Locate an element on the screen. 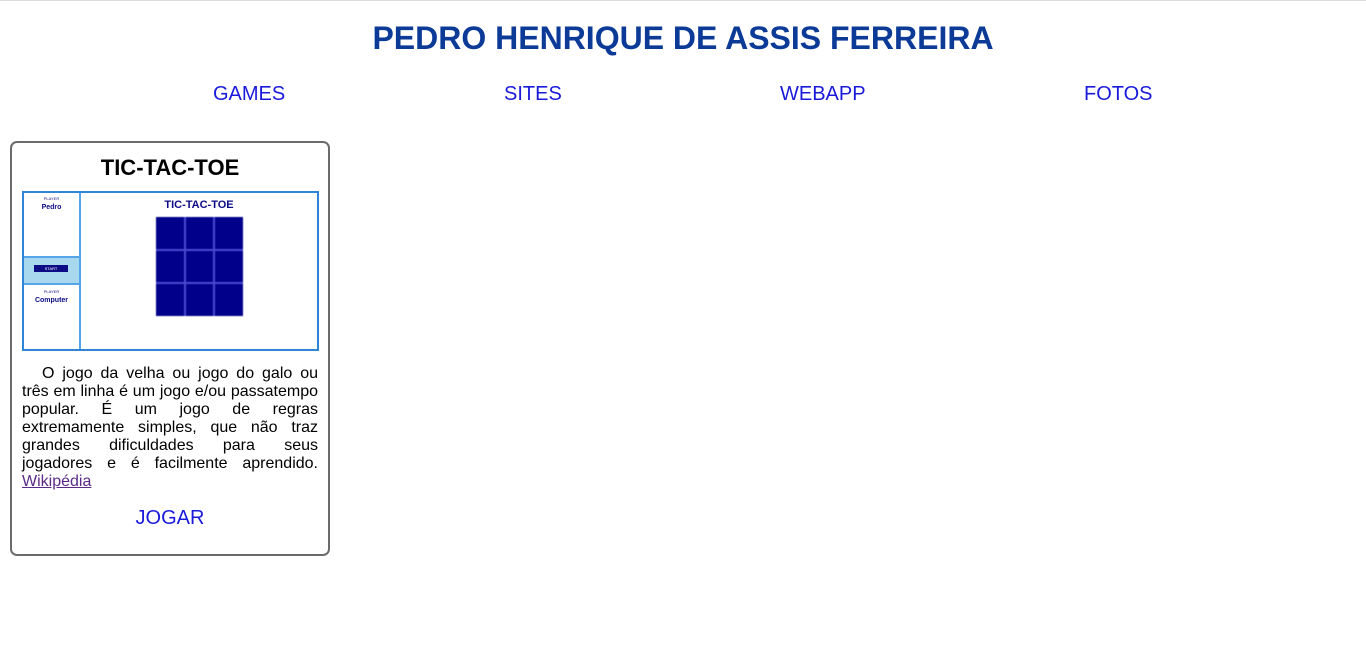 The image size is (1366, 650). preview-board is located at coordinates (199, 266).